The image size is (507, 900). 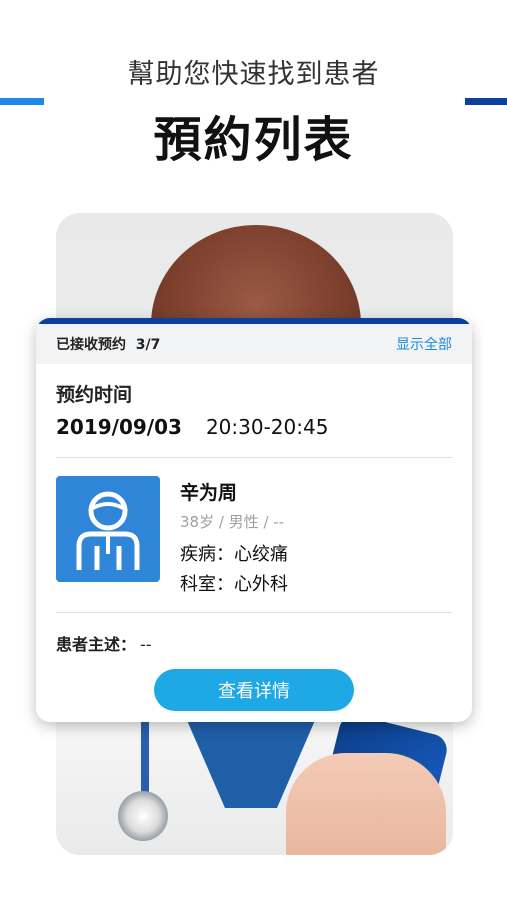 I want to click on card-header: 已接收预约 3/7 显示全部, so click(x=254, y=344).